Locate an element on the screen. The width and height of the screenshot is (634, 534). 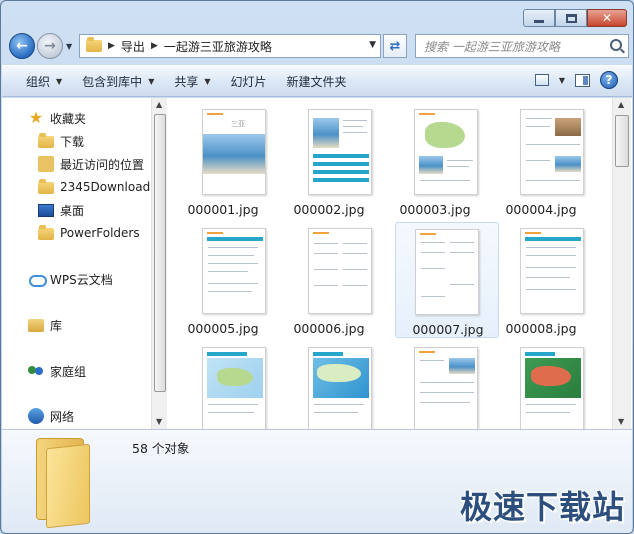
share-menu: 共享 ▼ is located at coordinates (192, 81).